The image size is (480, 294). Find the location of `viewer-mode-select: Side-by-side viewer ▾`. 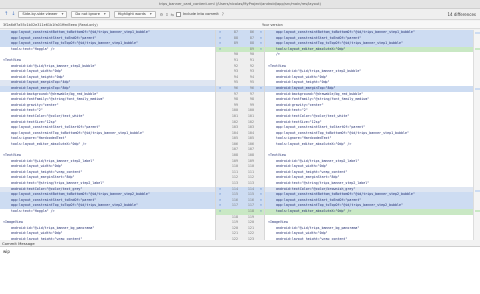

viewer-mode-select: Side-by-side viewer ▾ is located at coordinates (43, 14).